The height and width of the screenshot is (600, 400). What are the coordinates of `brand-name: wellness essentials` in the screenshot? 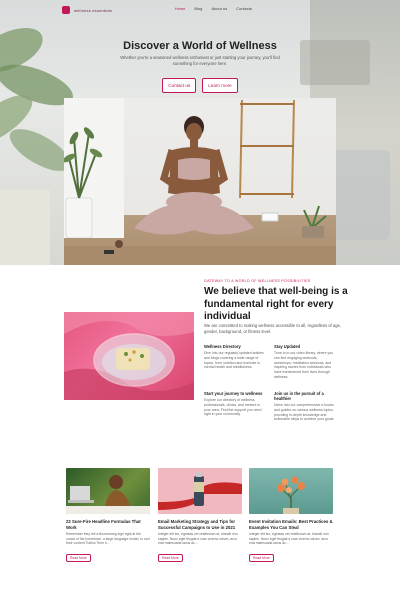 It's located at (93, 10).